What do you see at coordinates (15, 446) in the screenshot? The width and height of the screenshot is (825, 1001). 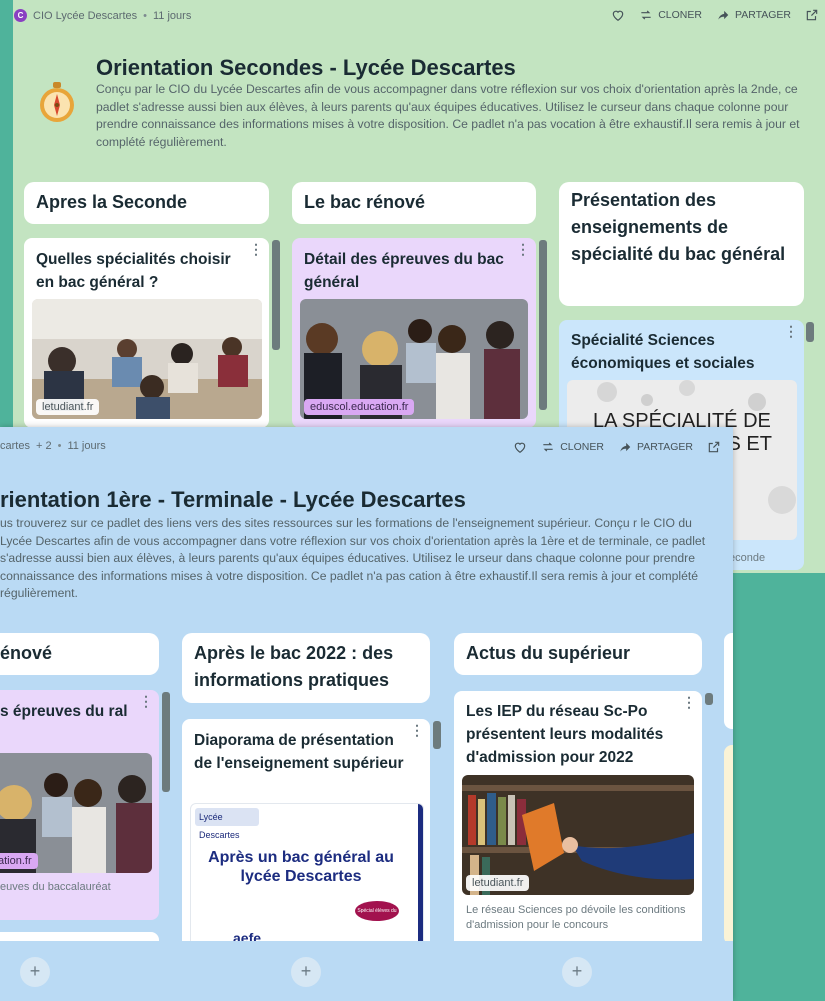 I see `author-name: cartes` at bounding box center [15, 446].